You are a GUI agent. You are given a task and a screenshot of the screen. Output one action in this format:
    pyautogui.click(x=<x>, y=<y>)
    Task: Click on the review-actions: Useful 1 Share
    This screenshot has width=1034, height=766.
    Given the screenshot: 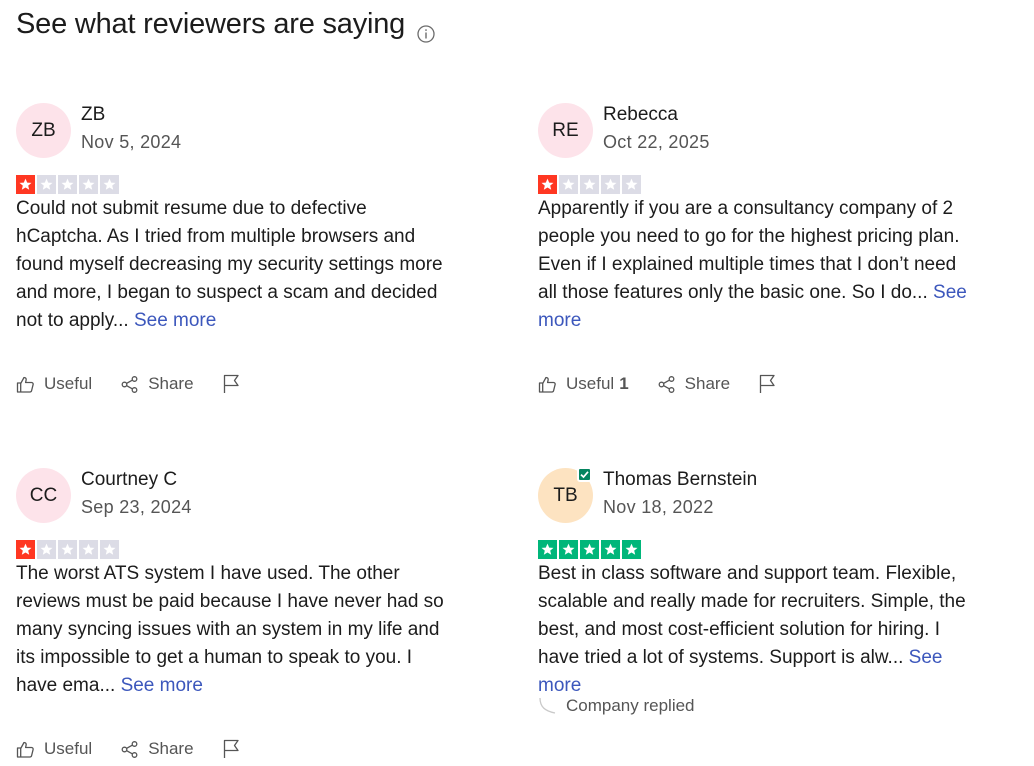 What is the action you would take?
    pyautogui.click(x=676, y=384)
    